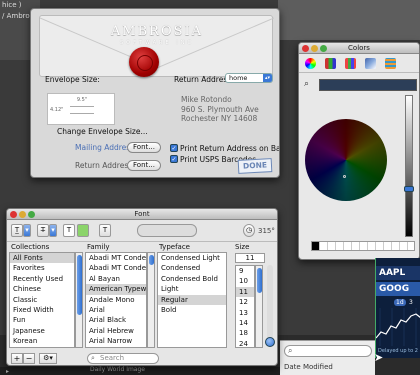 The height and width of the screenshot is (375, 420). Describe the element at coordinates (192, 289) in the screenshot. I see `list-item: Light` at that location.